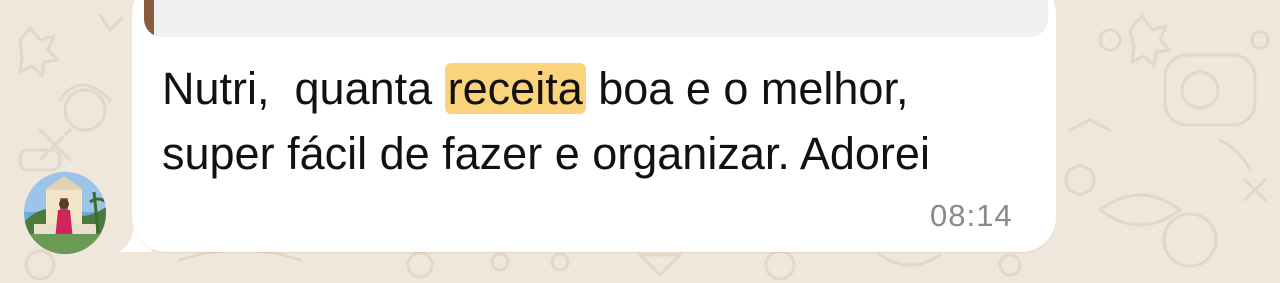 This screenshot has width=1280, height=283. What do you see at coordinates (971, 215) in the screenshot?
I see `message-timestamp: 08:14` at bounding box center [971, 215].